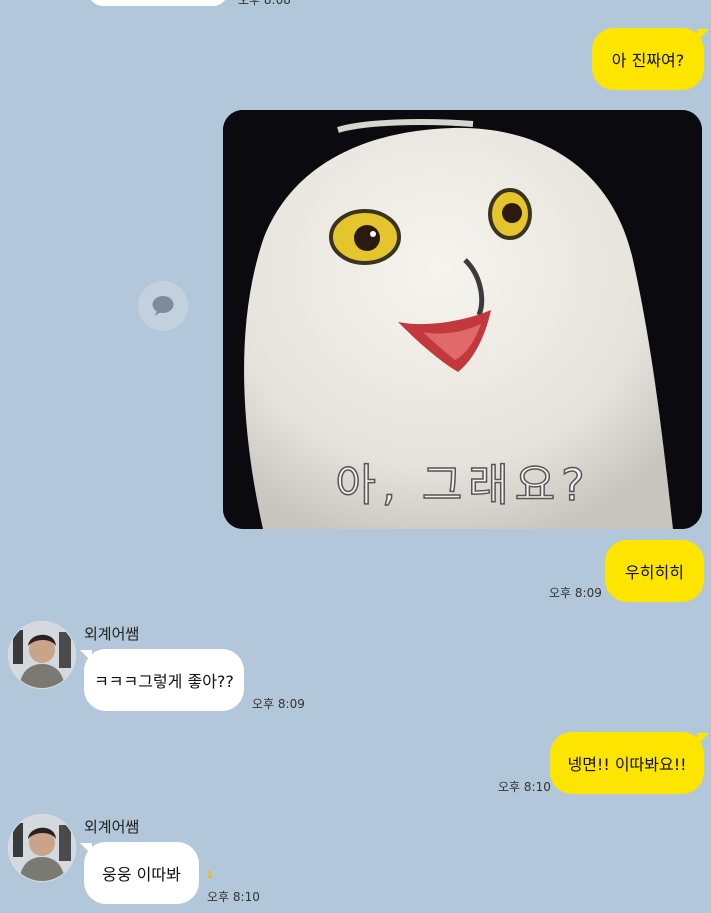  I want to click on other-message-bubble: ㅋㅋㅋ그렇게 좋아??, so click(164, 680).